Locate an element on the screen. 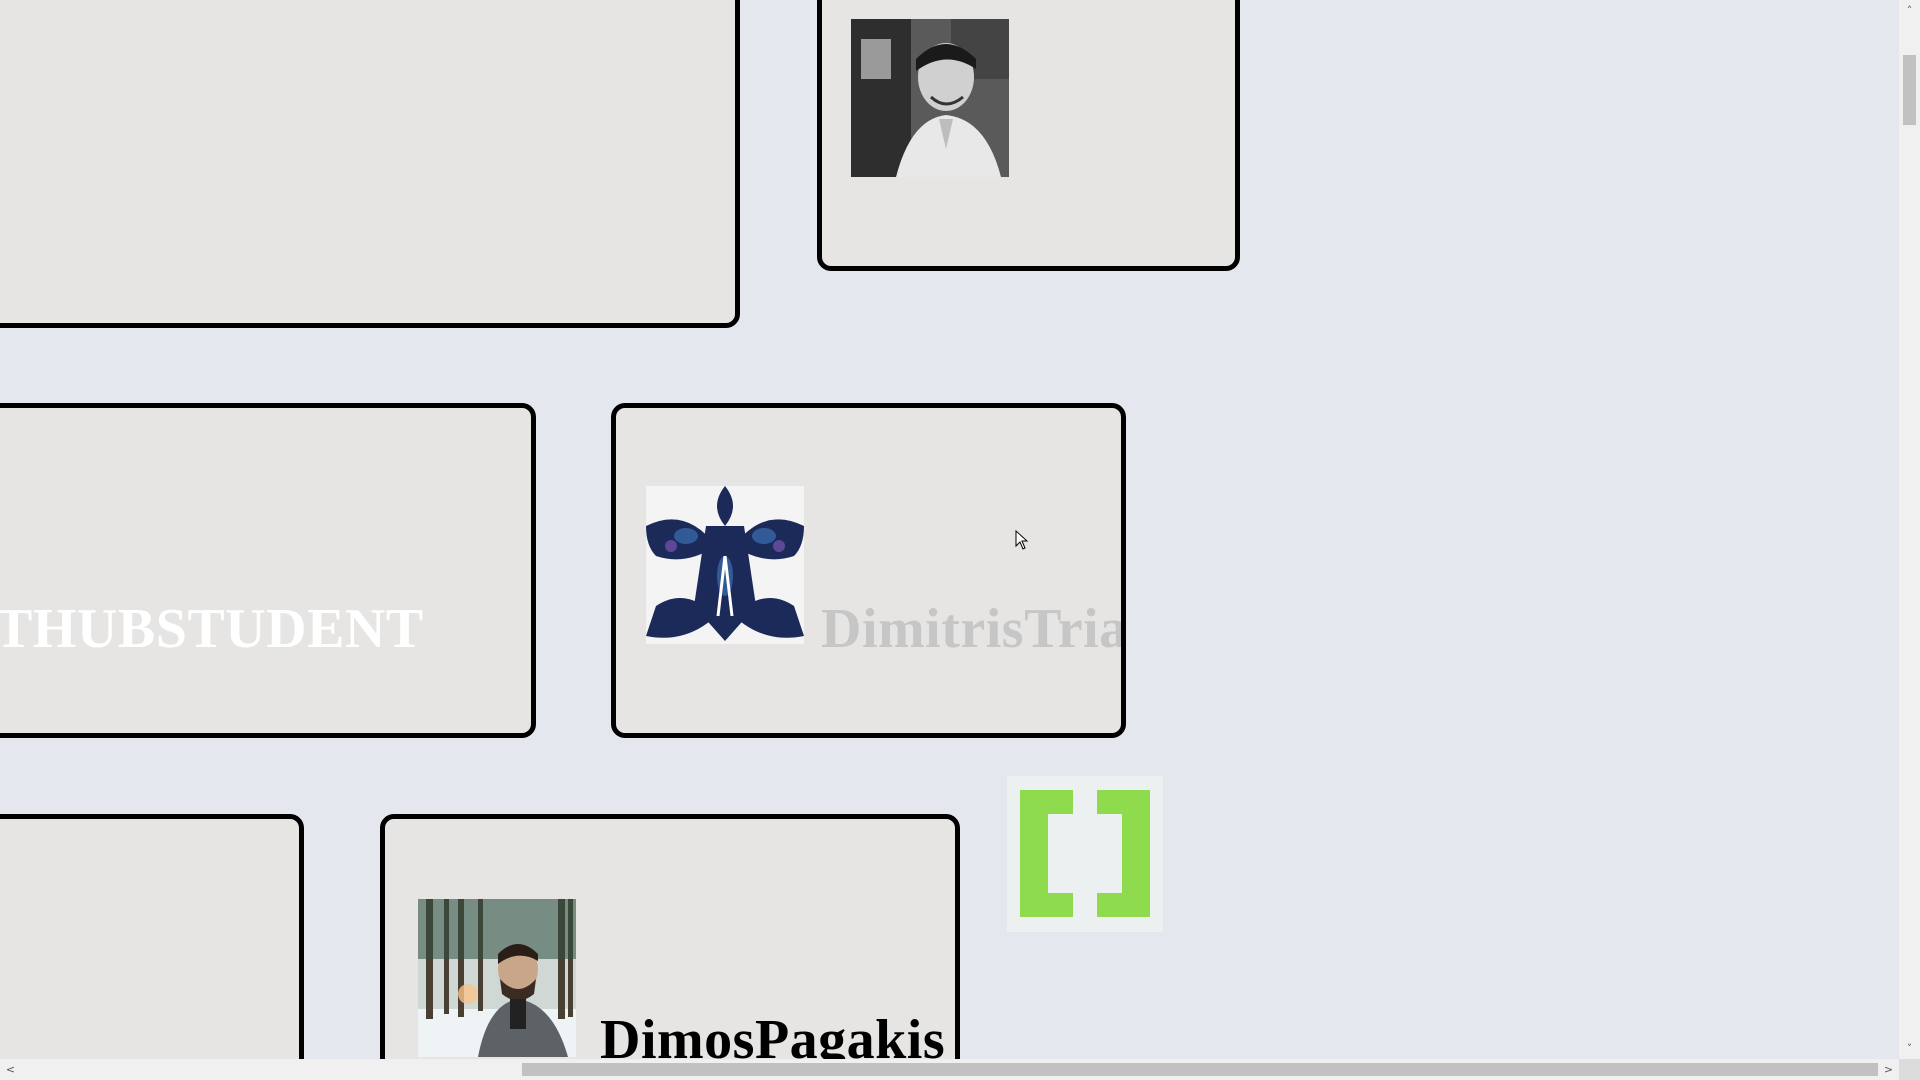  profile-card: DimitrisTria is located at coordinates (868, 570).